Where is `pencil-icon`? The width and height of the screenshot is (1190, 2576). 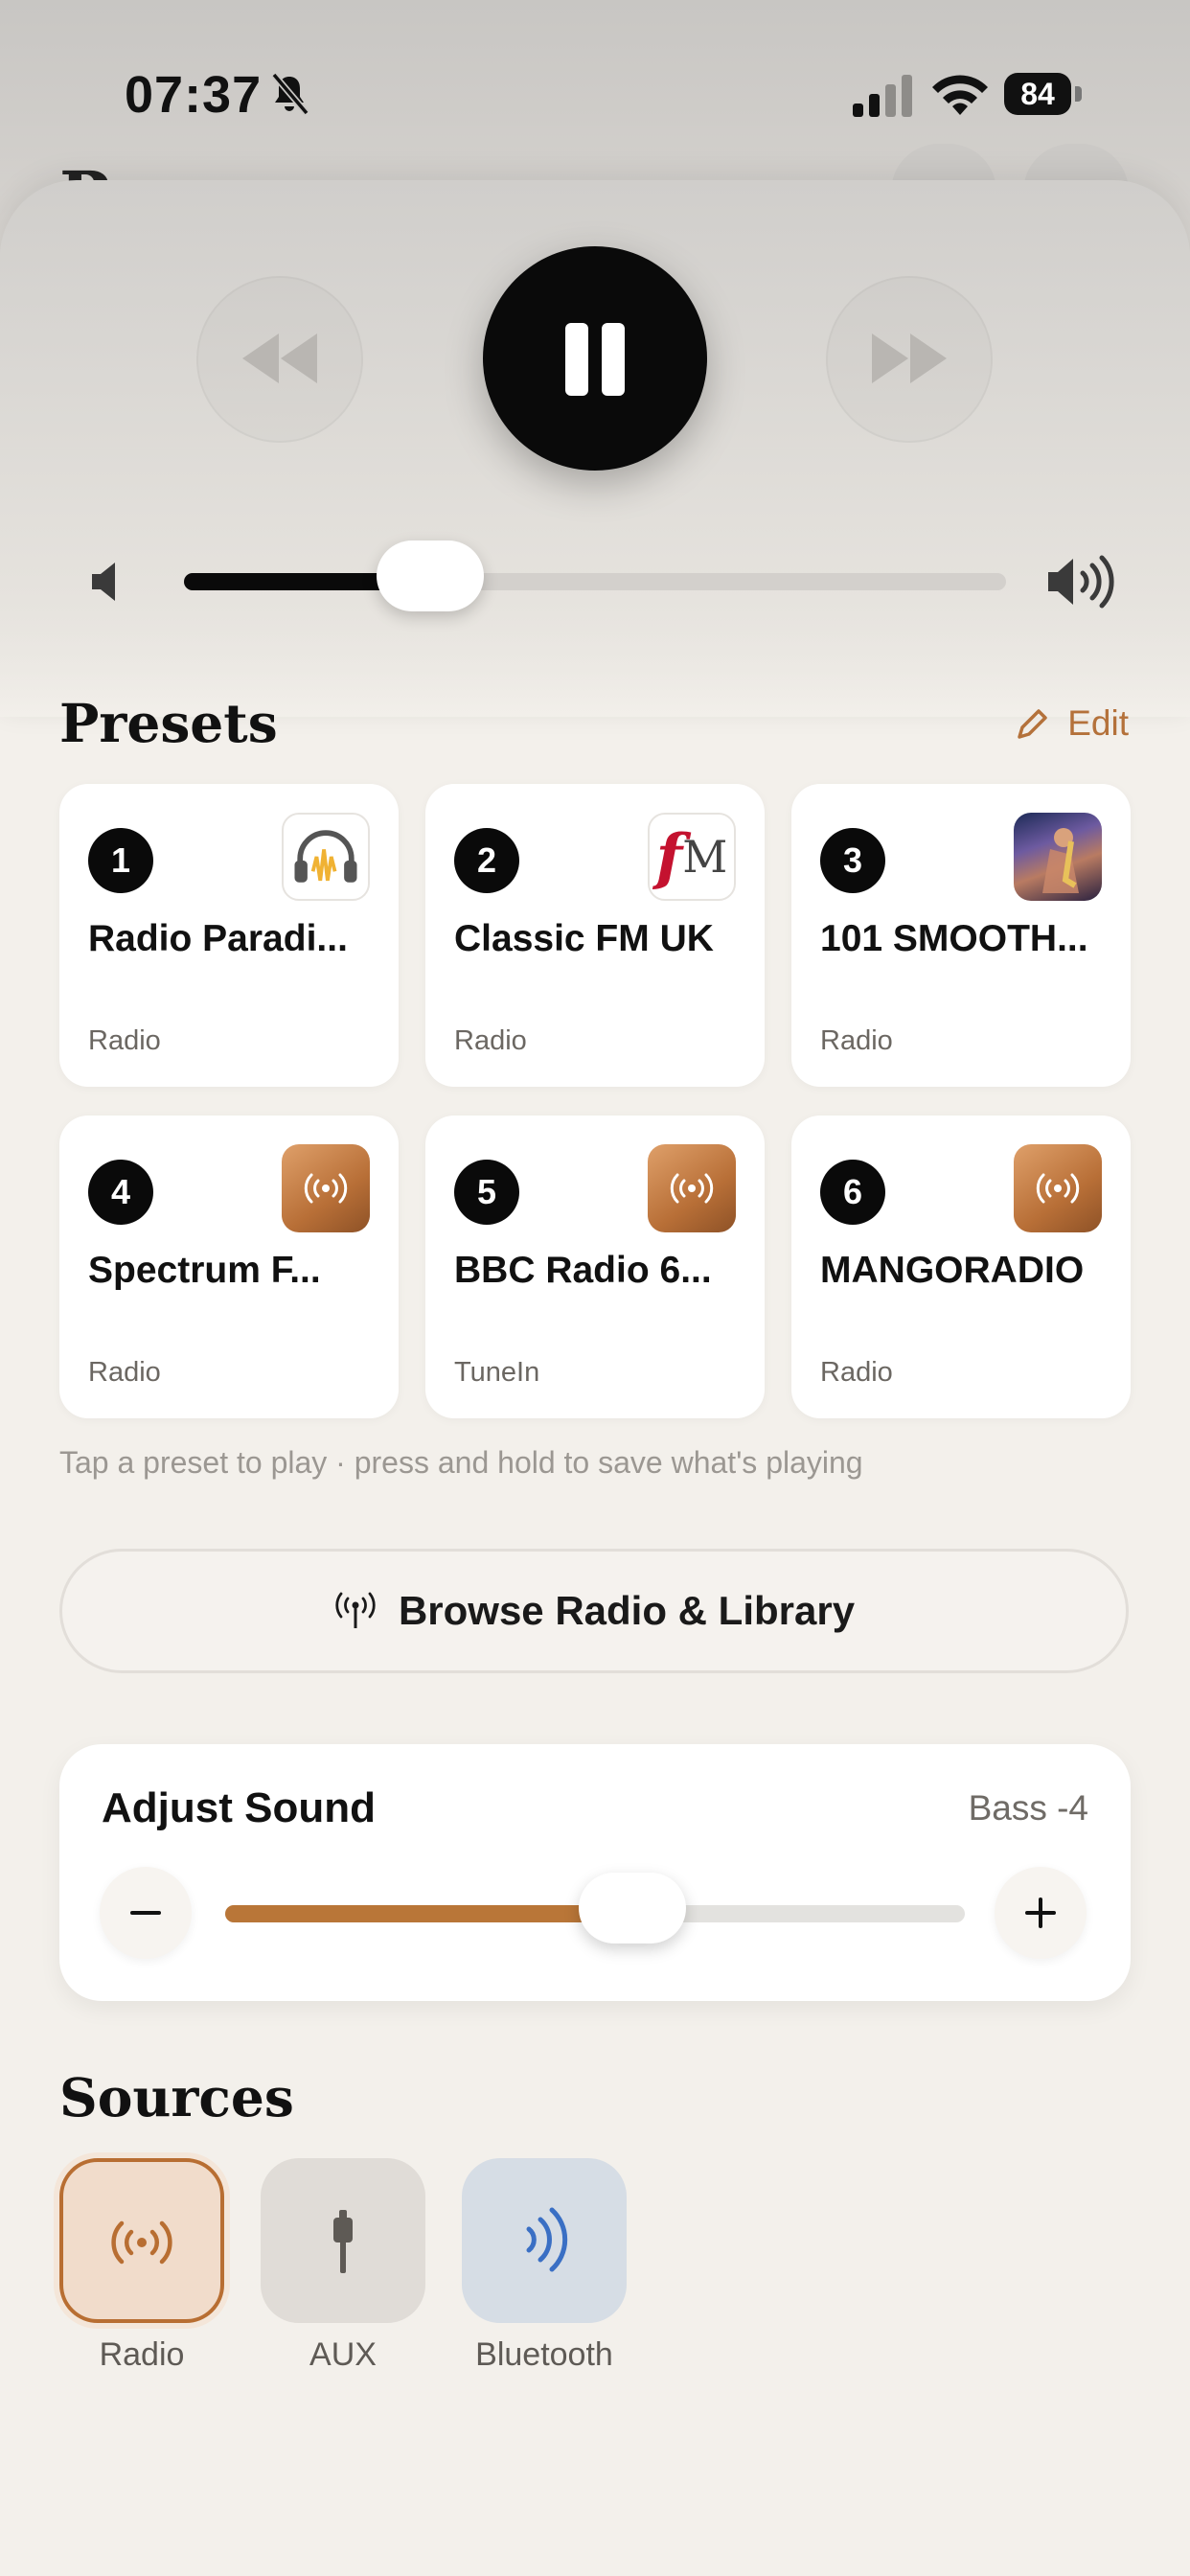 pencil-icon is located at coordinates (1033, 724).